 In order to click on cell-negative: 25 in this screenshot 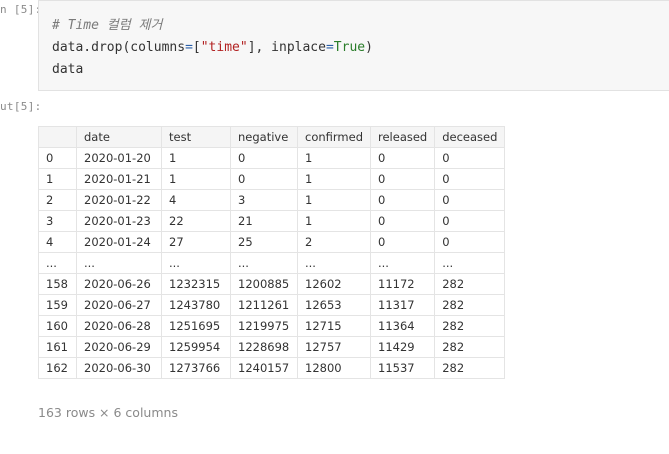, I will do `click(264, 242)`.